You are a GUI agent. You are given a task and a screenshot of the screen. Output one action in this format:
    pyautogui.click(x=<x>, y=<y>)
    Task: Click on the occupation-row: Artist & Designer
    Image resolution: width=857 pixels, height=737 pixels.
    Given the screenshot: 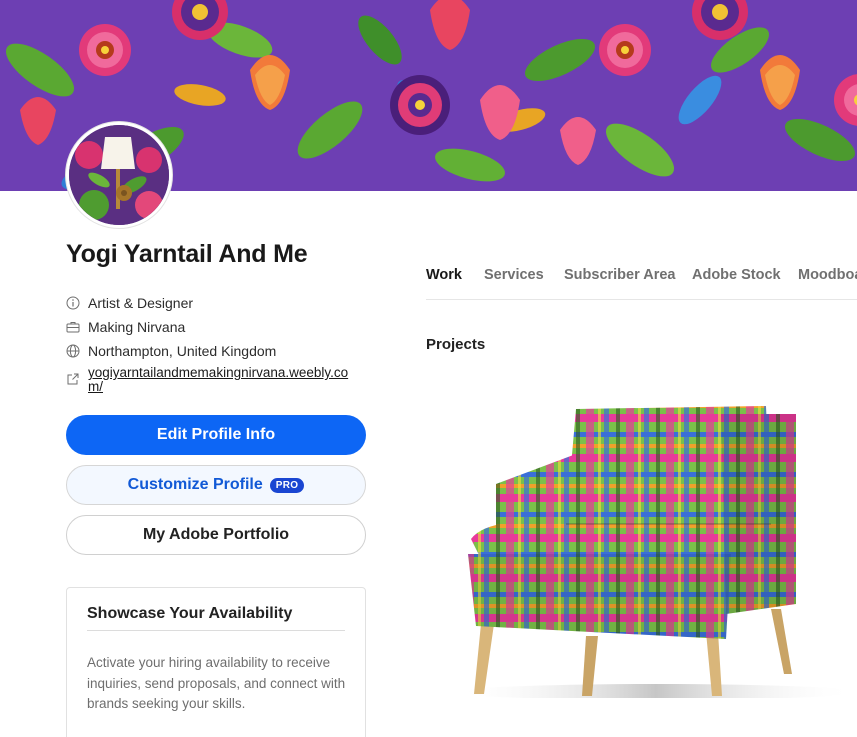 What is the action you would take?
    pyautogui.click(x=129, y=303)
    